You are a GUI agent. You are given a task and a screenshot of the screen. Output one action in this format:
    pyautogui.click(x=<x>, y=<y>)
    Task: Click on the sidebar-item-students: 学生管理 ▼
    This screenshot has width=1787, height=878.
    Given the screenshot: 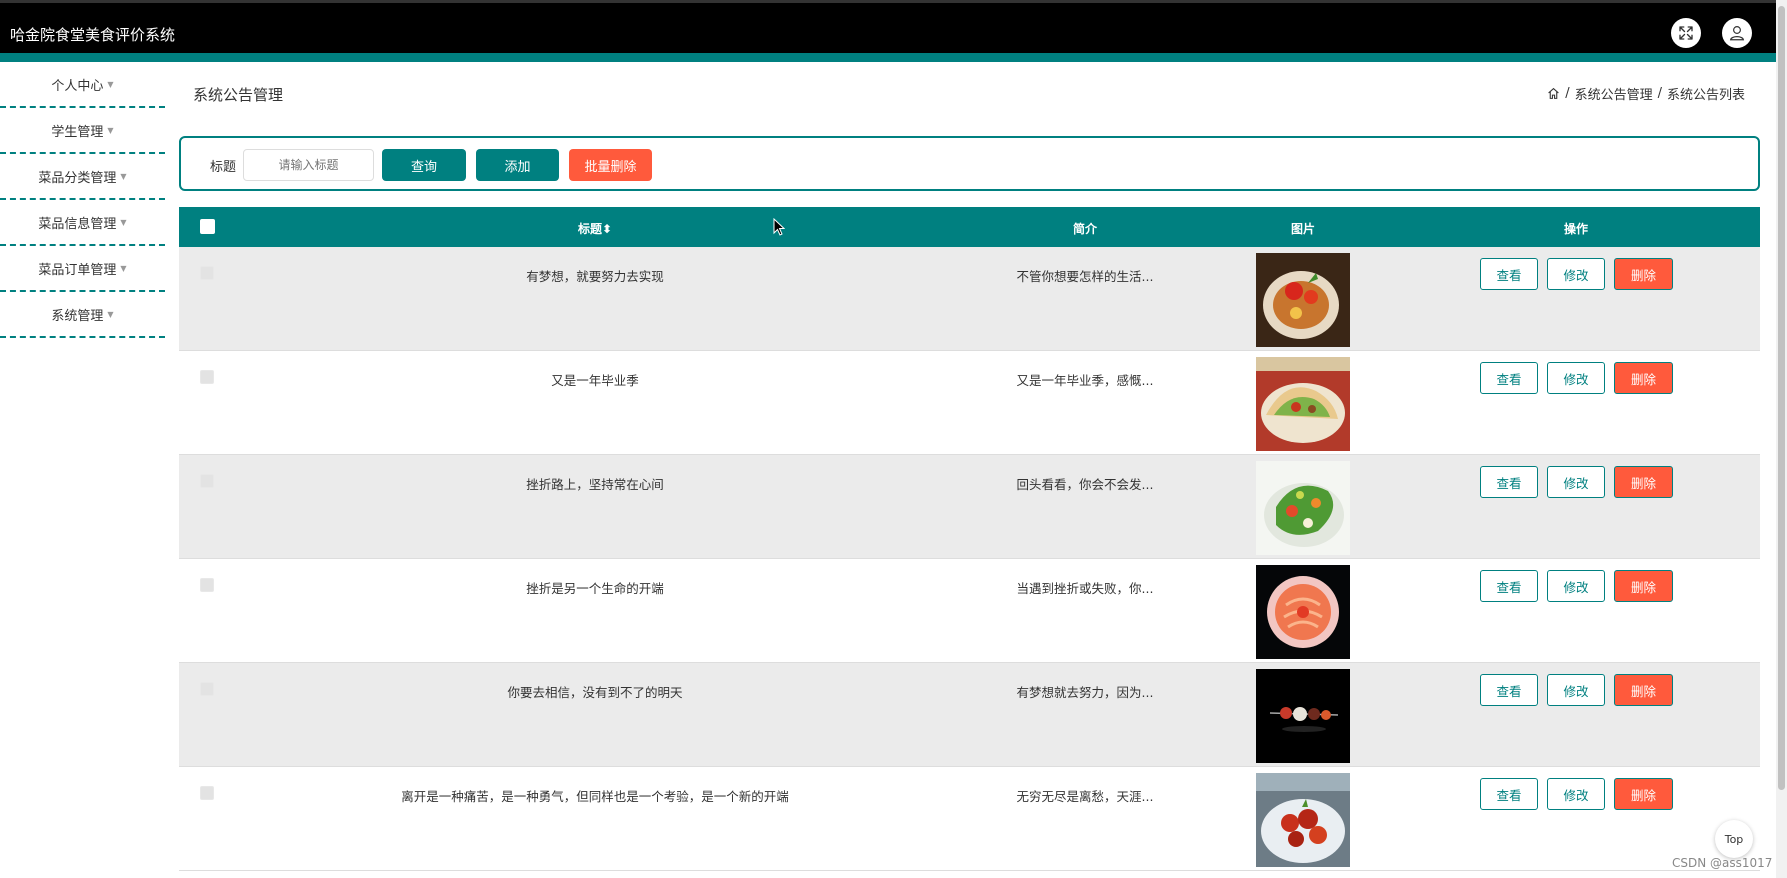 What is the action you would take?
    pyautogui.click(x=82, y=131)
    